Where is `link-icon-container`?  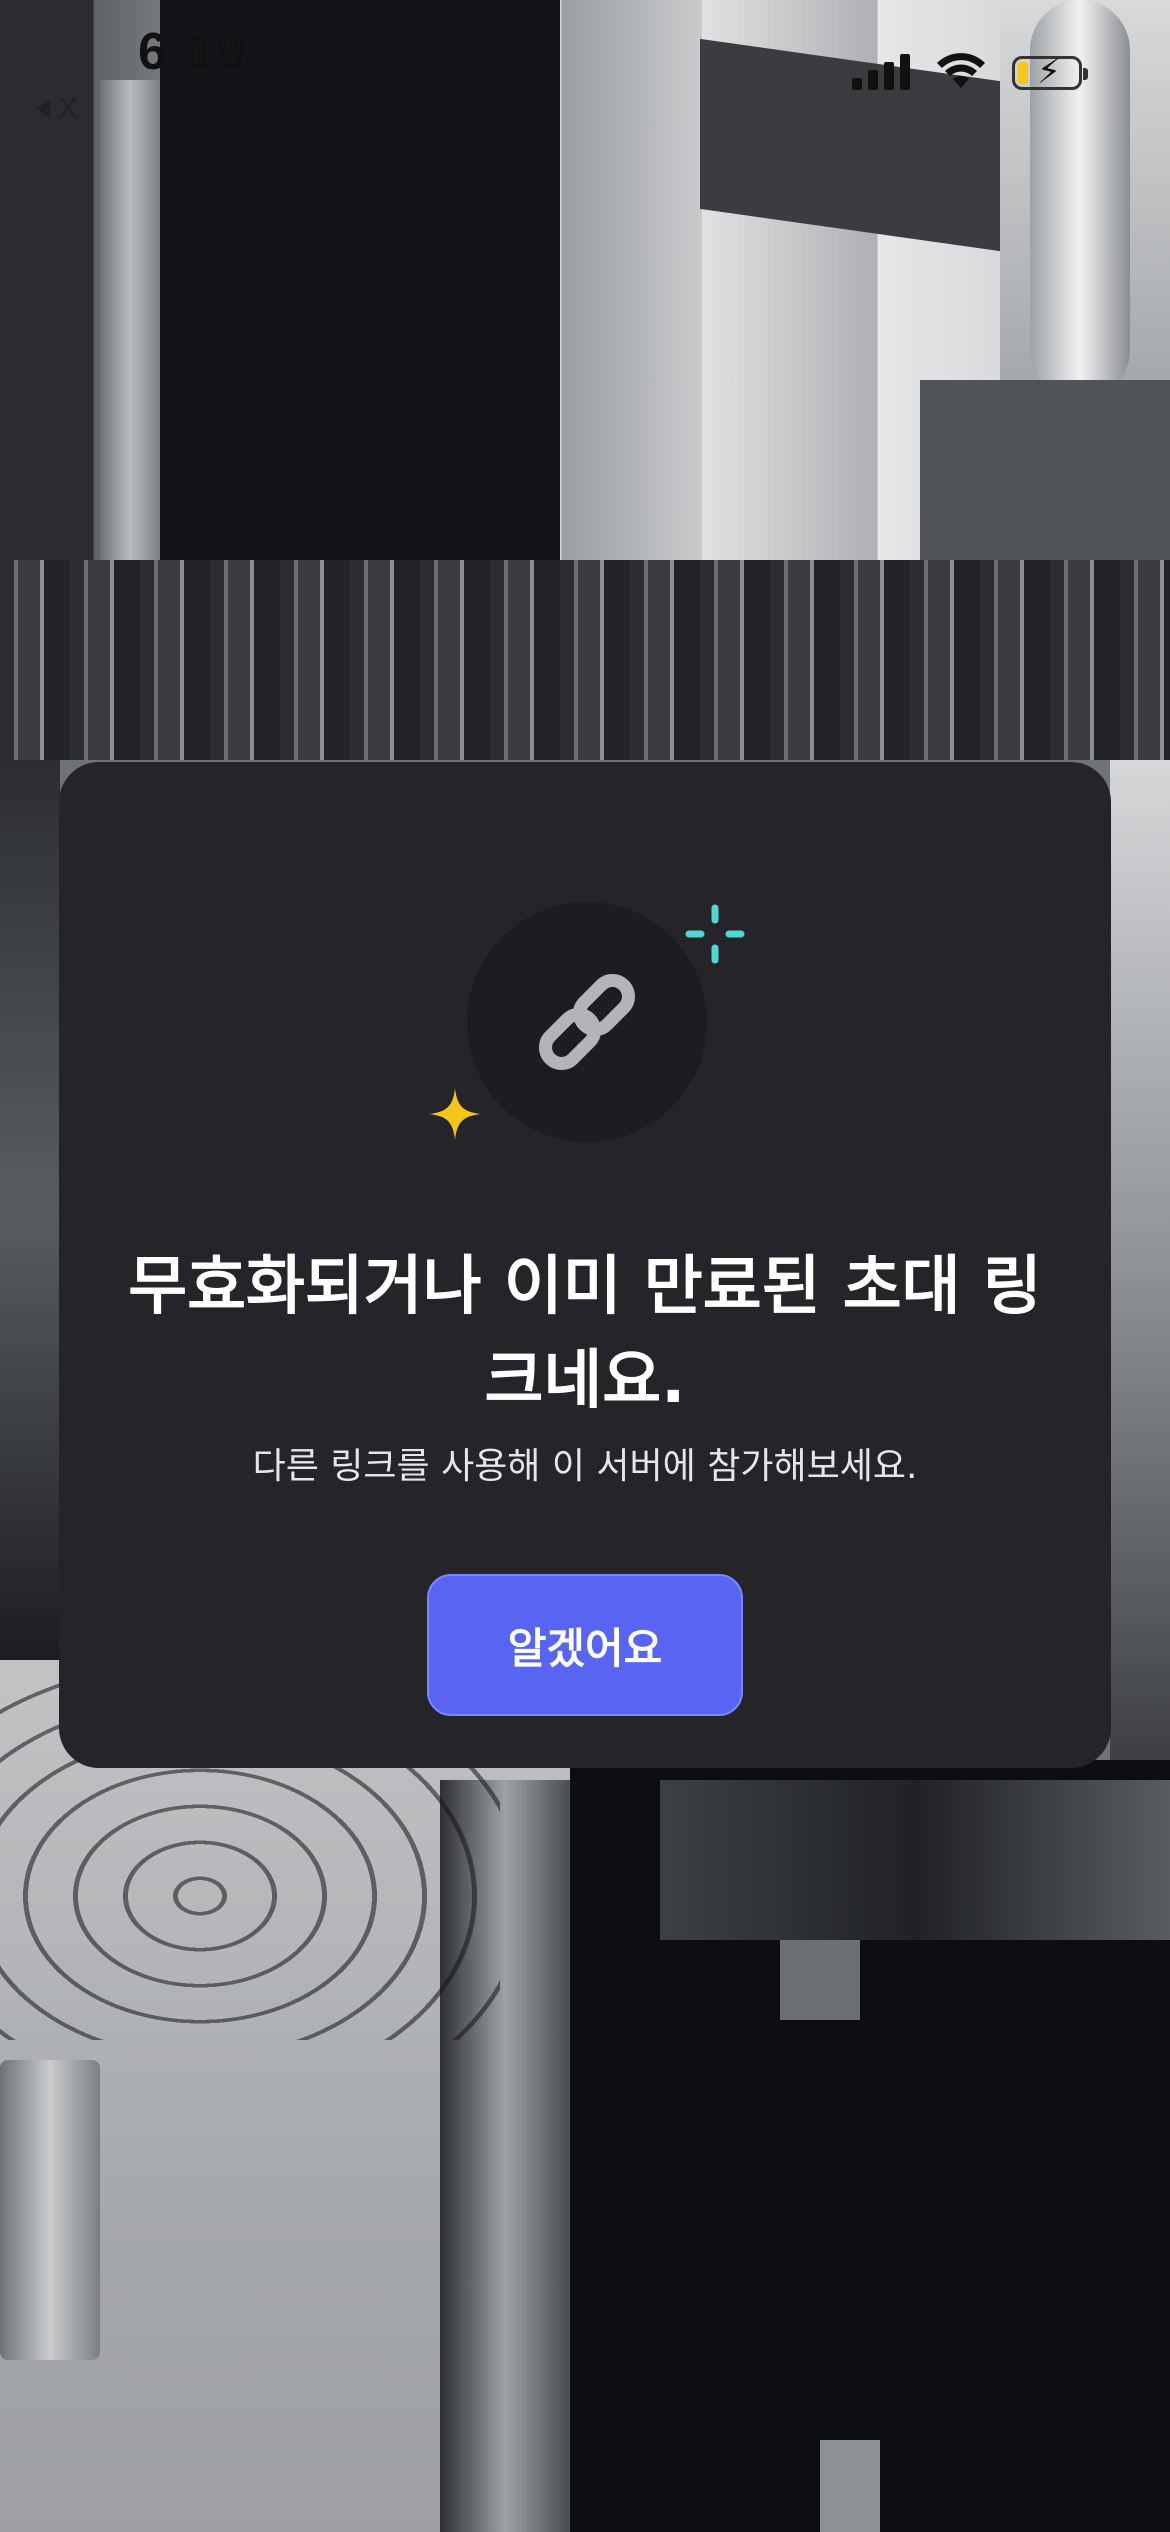 link-icon-container is located at coordinates (587, 1022).